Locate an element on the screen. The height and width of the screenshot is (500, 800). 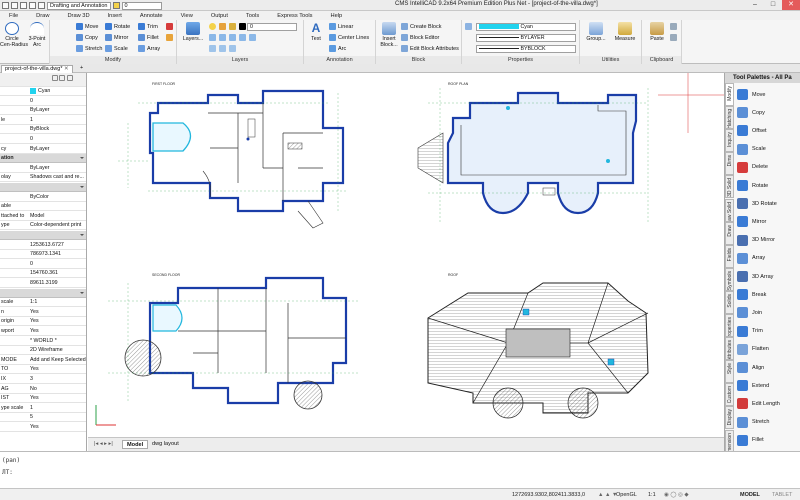
property-row: ttached to Model is located at coordinates (43, 216).